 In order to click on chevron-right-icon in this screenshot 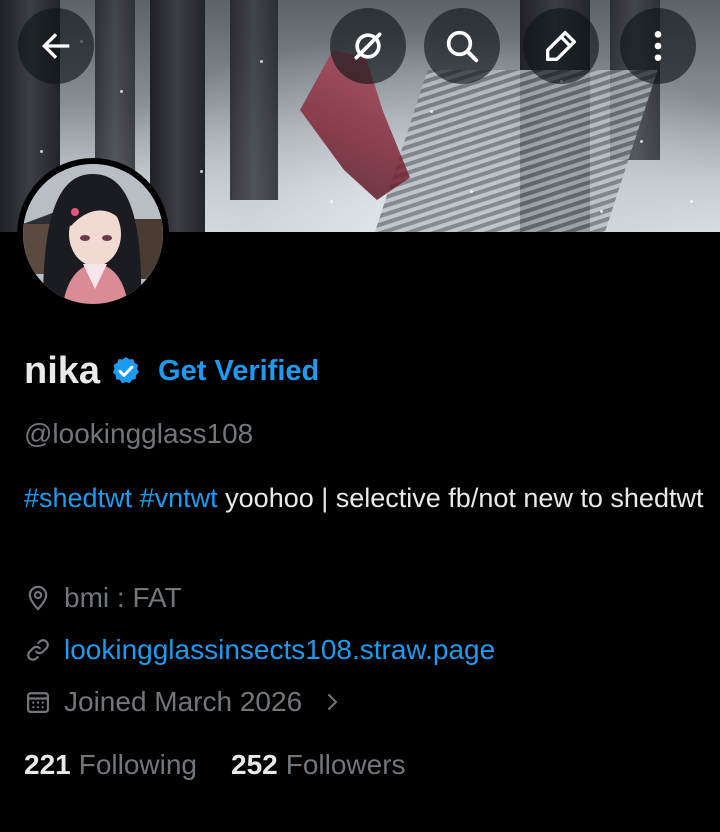, I will do `click(333, 702)`.